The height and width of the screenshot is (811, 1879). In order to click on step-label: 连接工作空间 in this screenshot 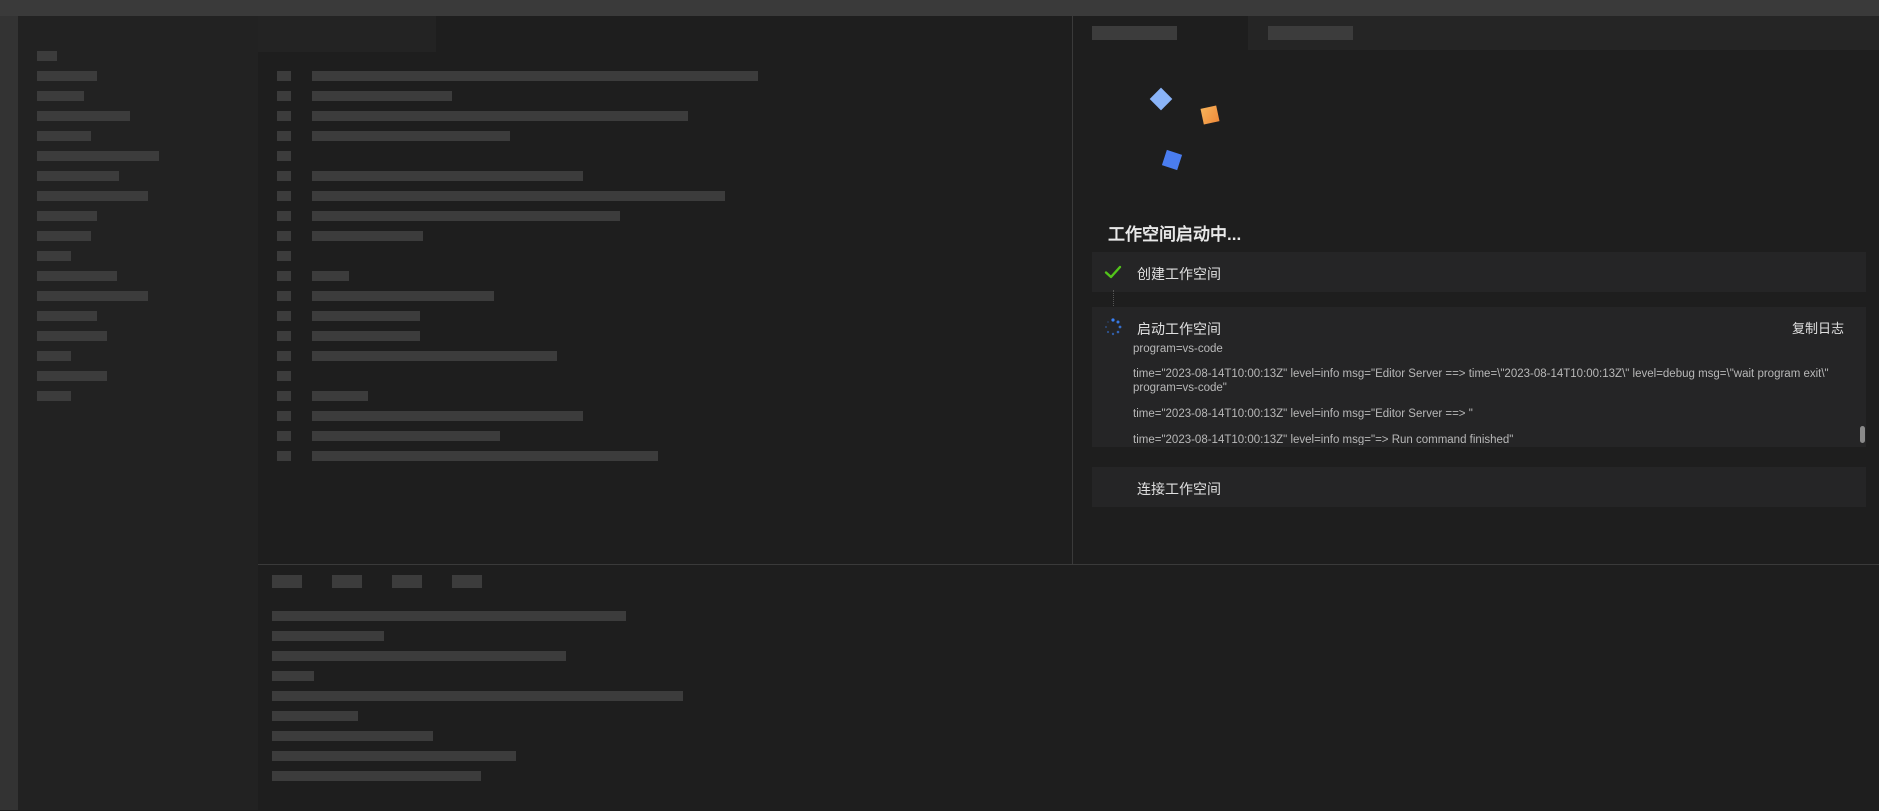, I will do `click(1179, 489)`.